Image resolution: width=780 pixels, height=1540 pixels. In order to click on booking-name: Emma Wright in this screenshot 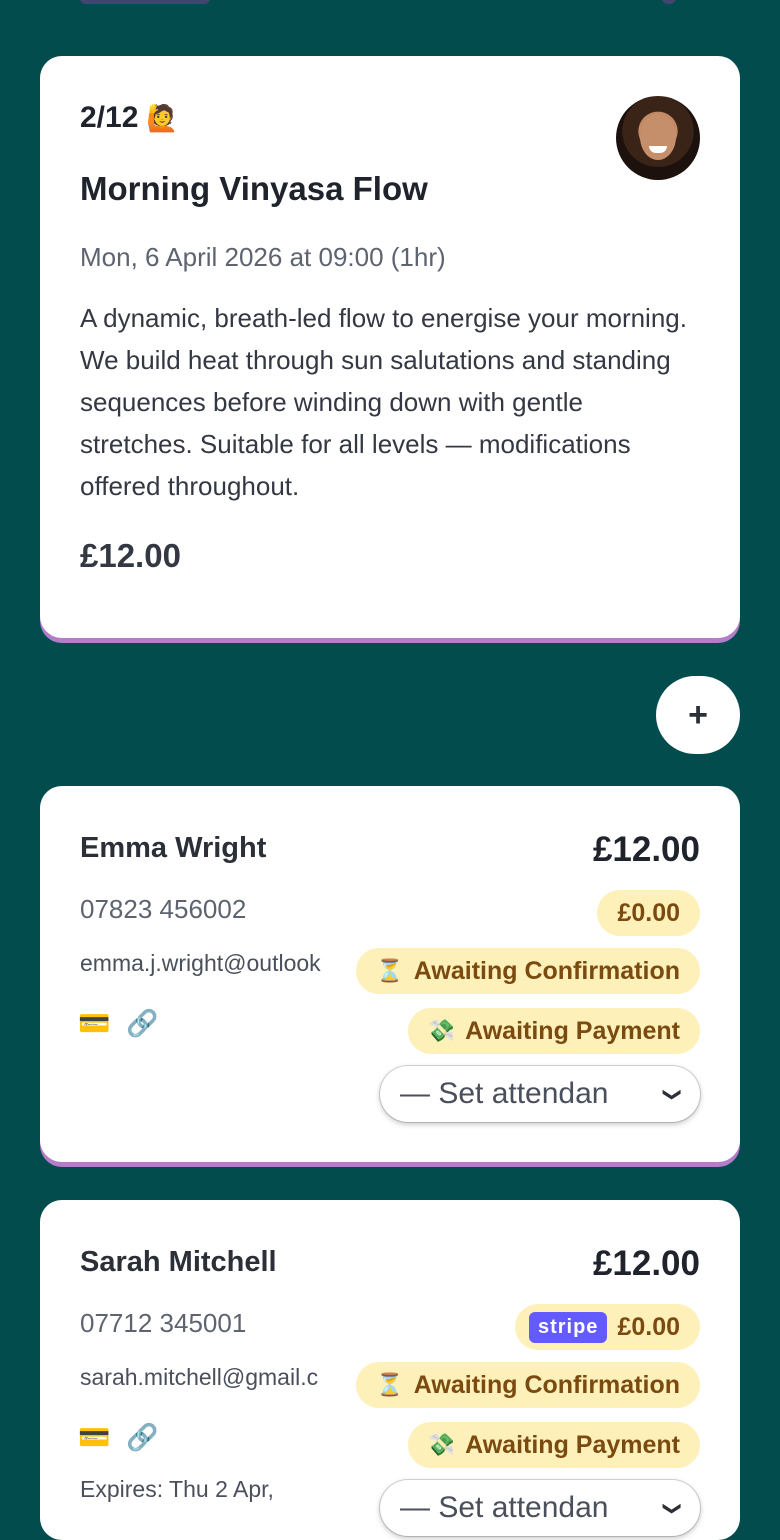, I will do `click(173, 848)`.